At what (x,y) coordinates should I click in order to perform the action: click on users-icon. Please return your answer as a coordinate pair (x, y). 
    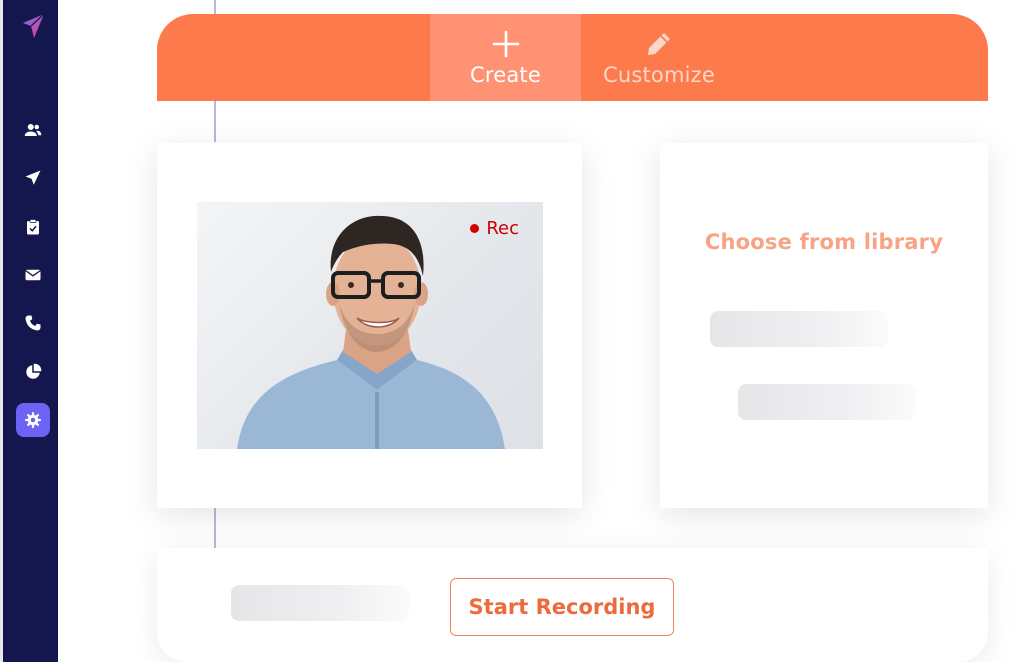
    Looking at the image, I should click on (33, 130).